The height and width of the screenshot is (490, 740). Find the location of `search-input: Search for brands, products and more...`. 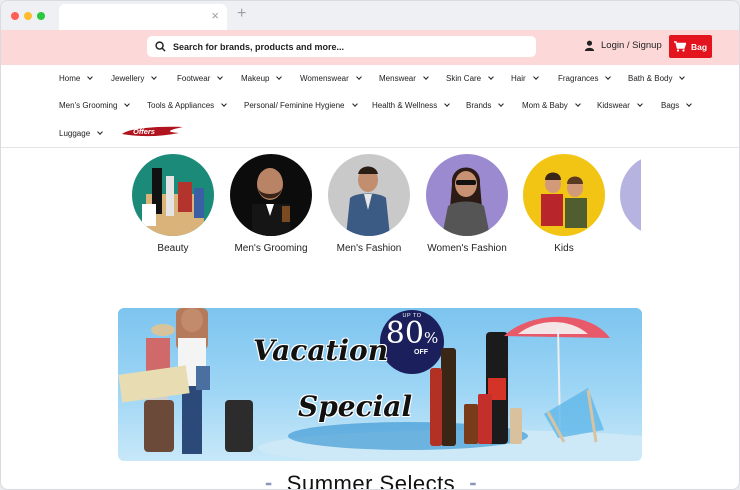

search-input: Search for brands, products and more... is located at coordinates (341, 46).